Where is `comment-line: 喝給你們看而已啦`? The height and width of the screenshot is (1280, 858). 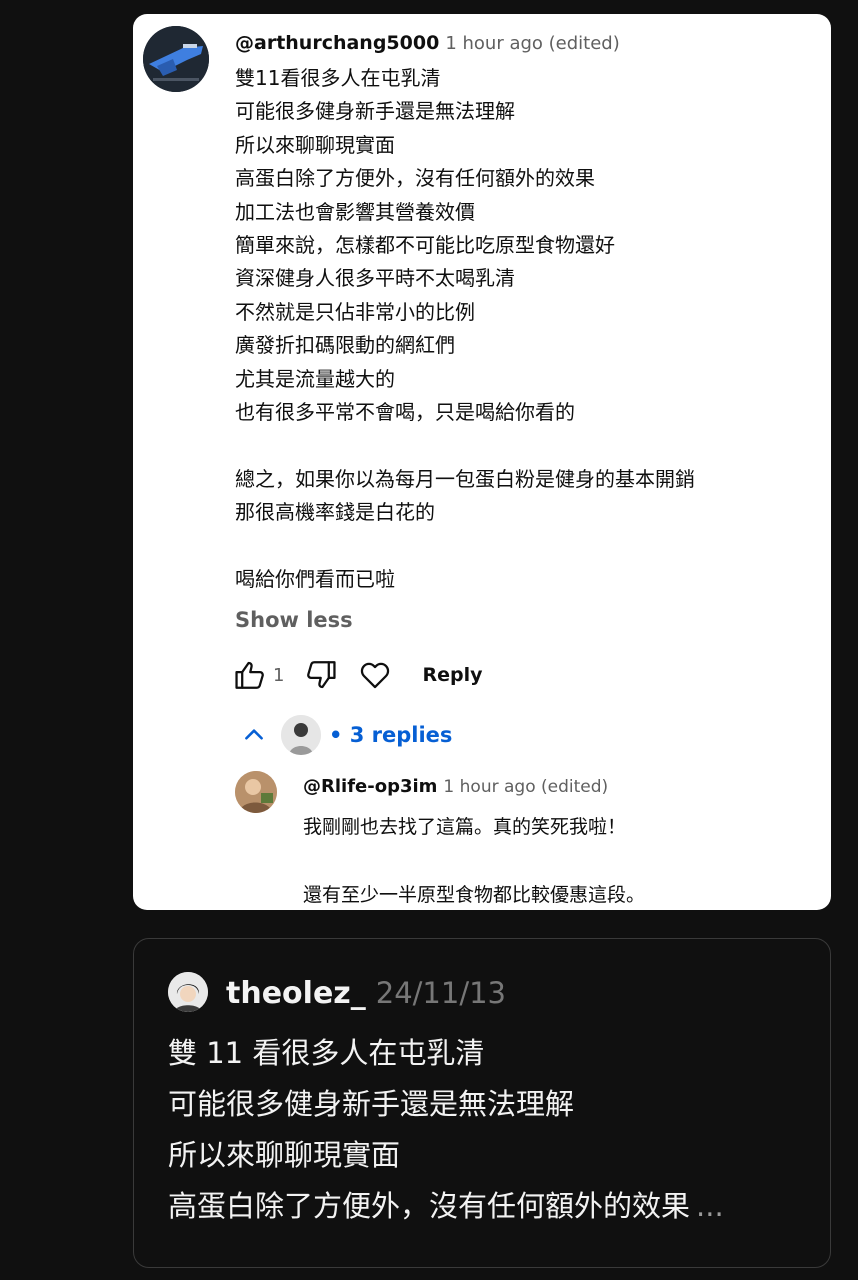 comment-line: 喝給你們看而已啦 is located at coordinates (315, 578).